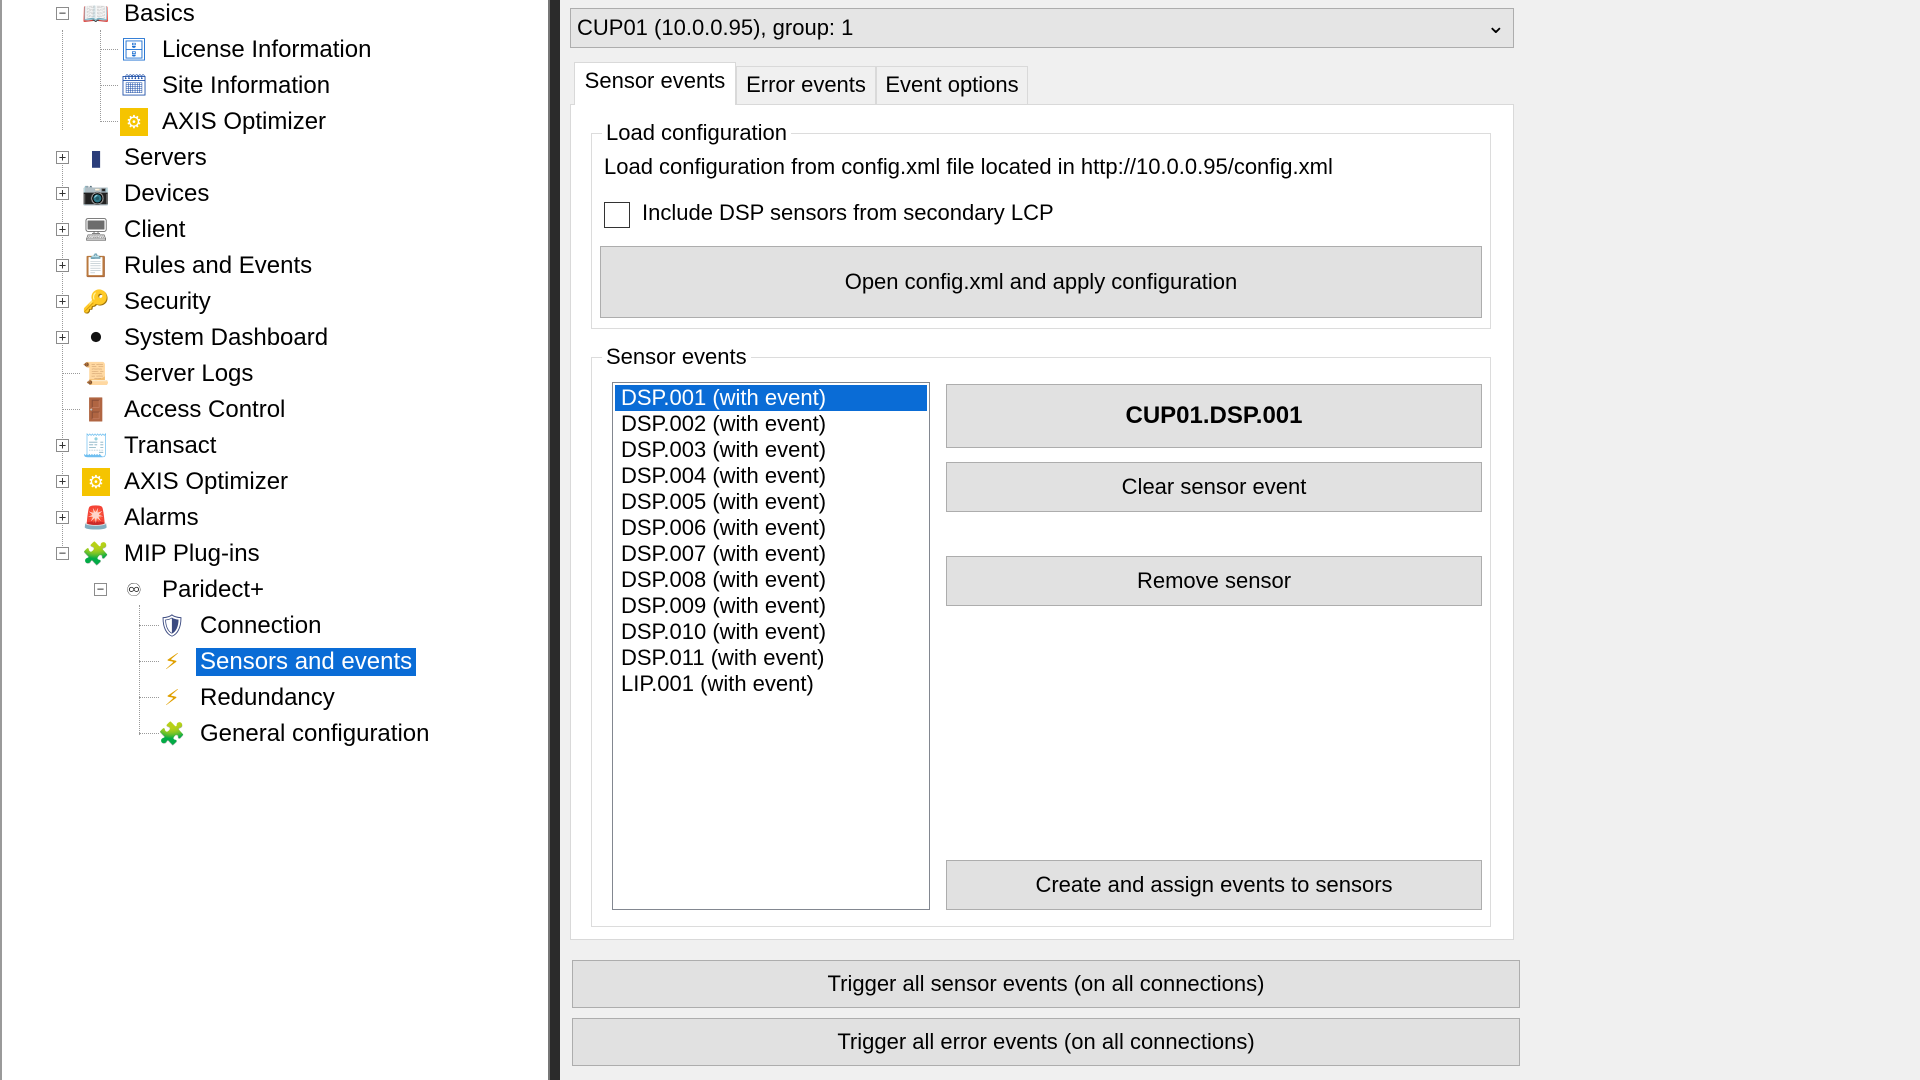  I want to click on paridect-icon: ♾, so click(134, 590).